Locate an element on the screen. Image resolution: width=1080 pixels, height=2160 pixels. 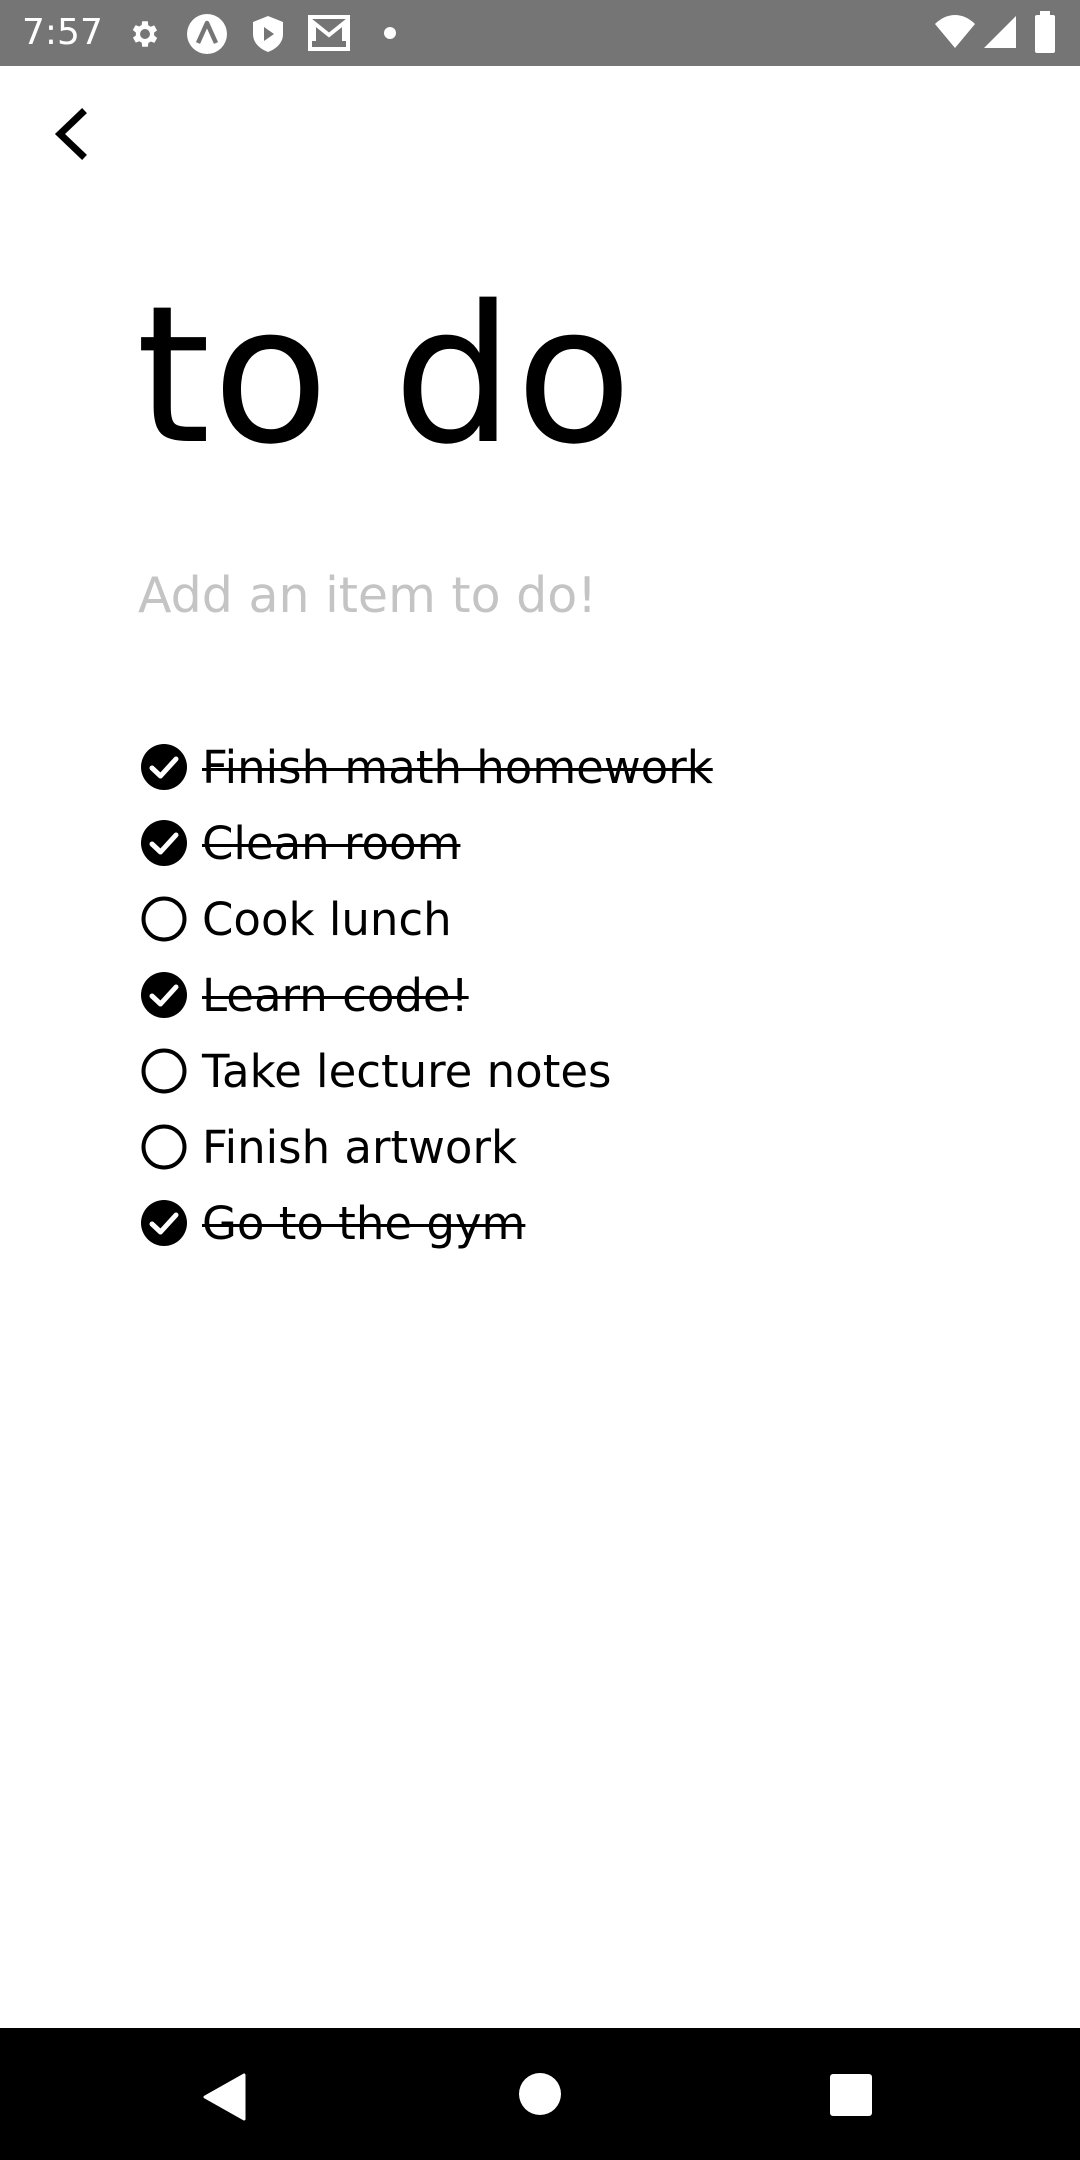
todo-item-label: Take lecture notes is located at coordinates (407, 1071).